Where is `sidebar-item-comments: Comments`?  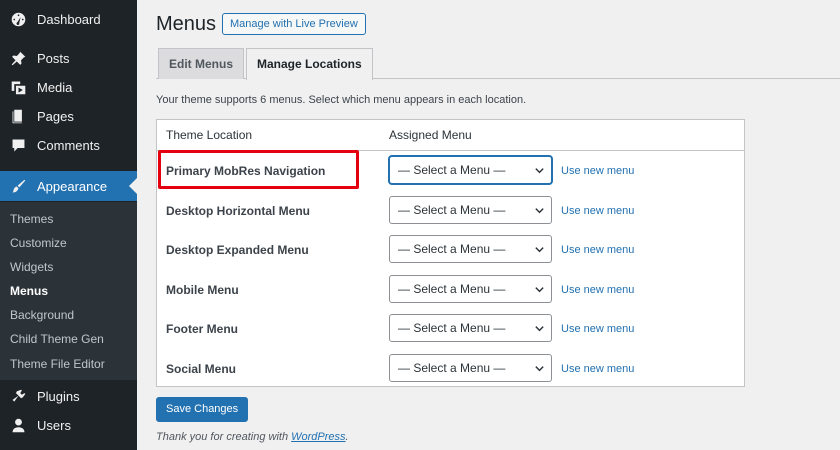
sidebar-item-comments: Comments is located at coordinates (68, 145).